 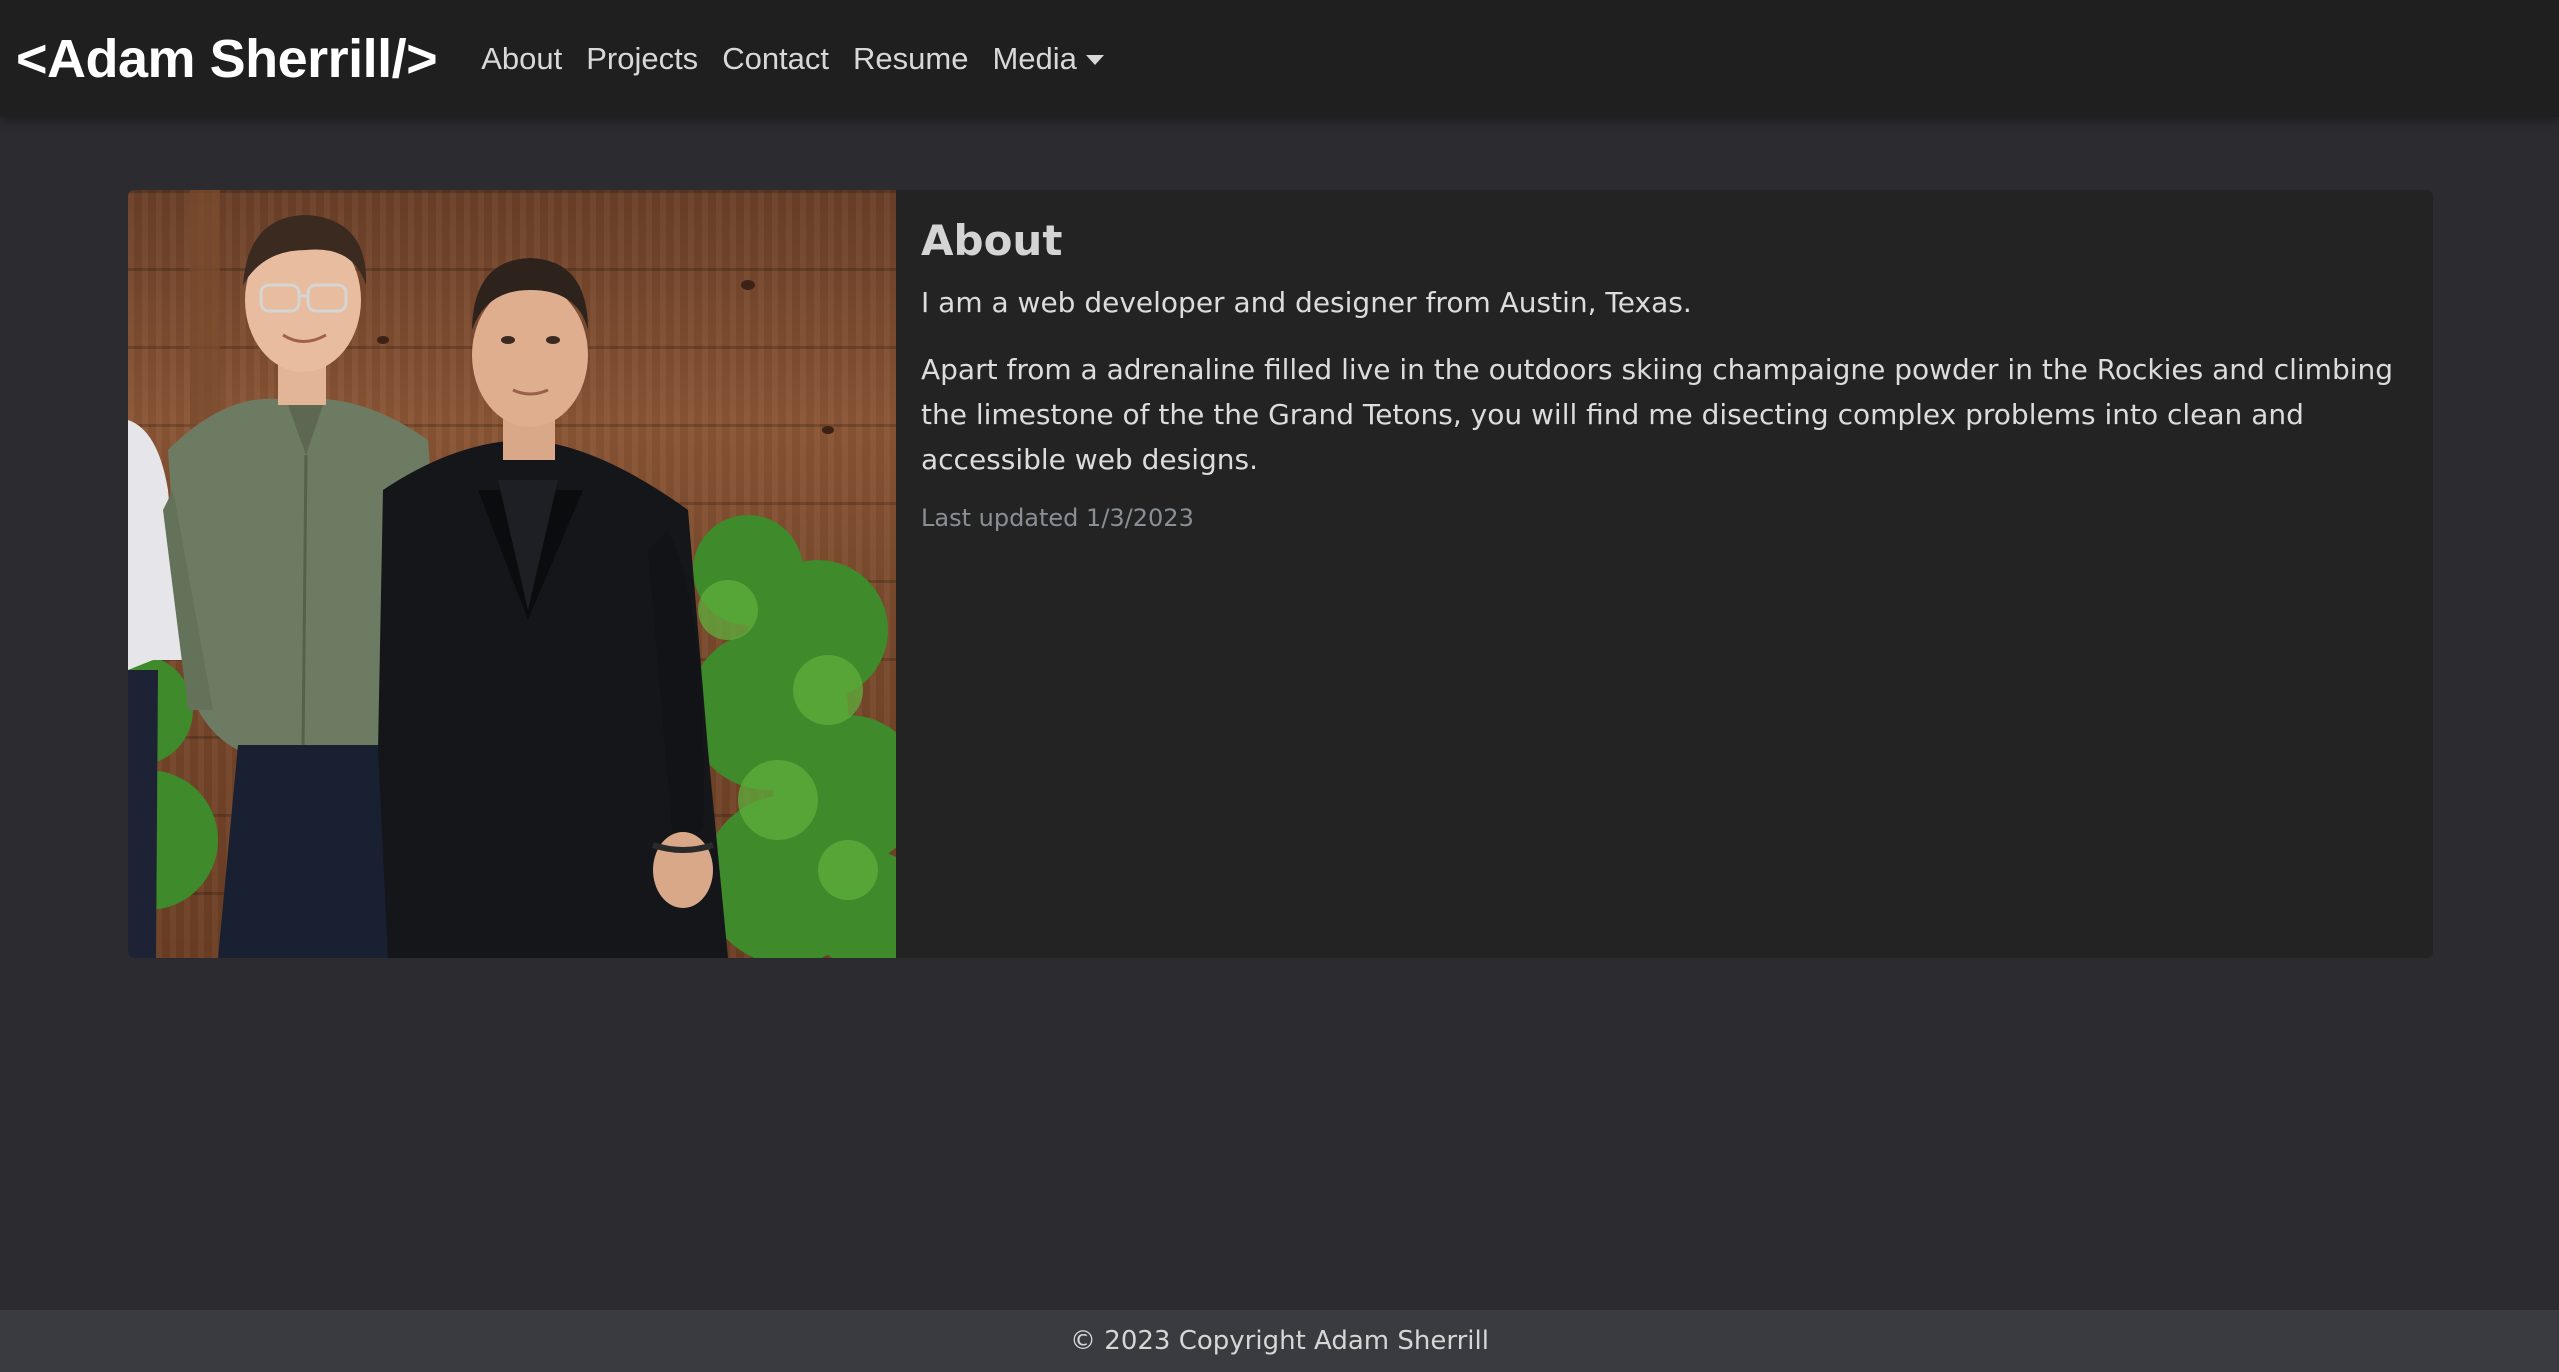 What do you see at coordinates (1034, 58) in the screenshot?
I see `nav-dropdown-media-label: Media` at bounding box center [1034, 58].